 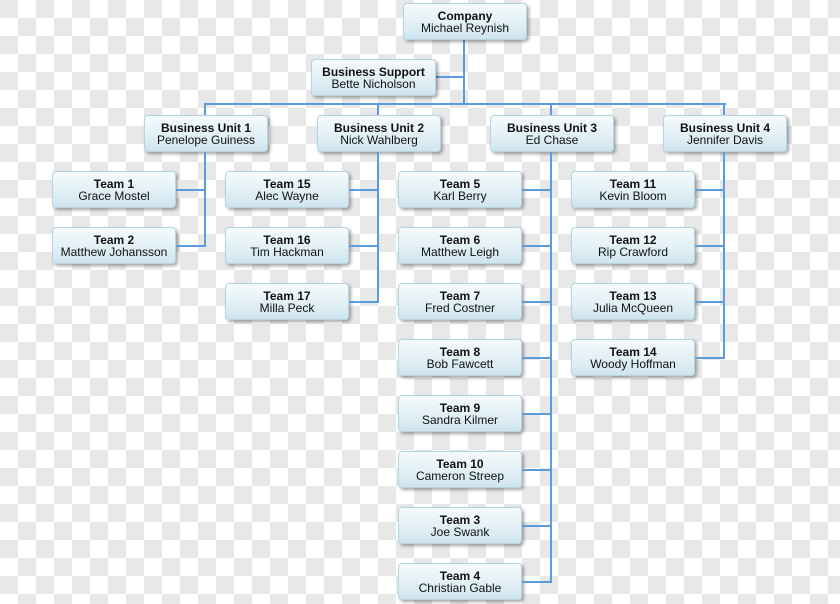 What do you see at coordinates (633, 239) in the screenshot?
I see `node-title: Team 12` at bounding box center [633, 239].